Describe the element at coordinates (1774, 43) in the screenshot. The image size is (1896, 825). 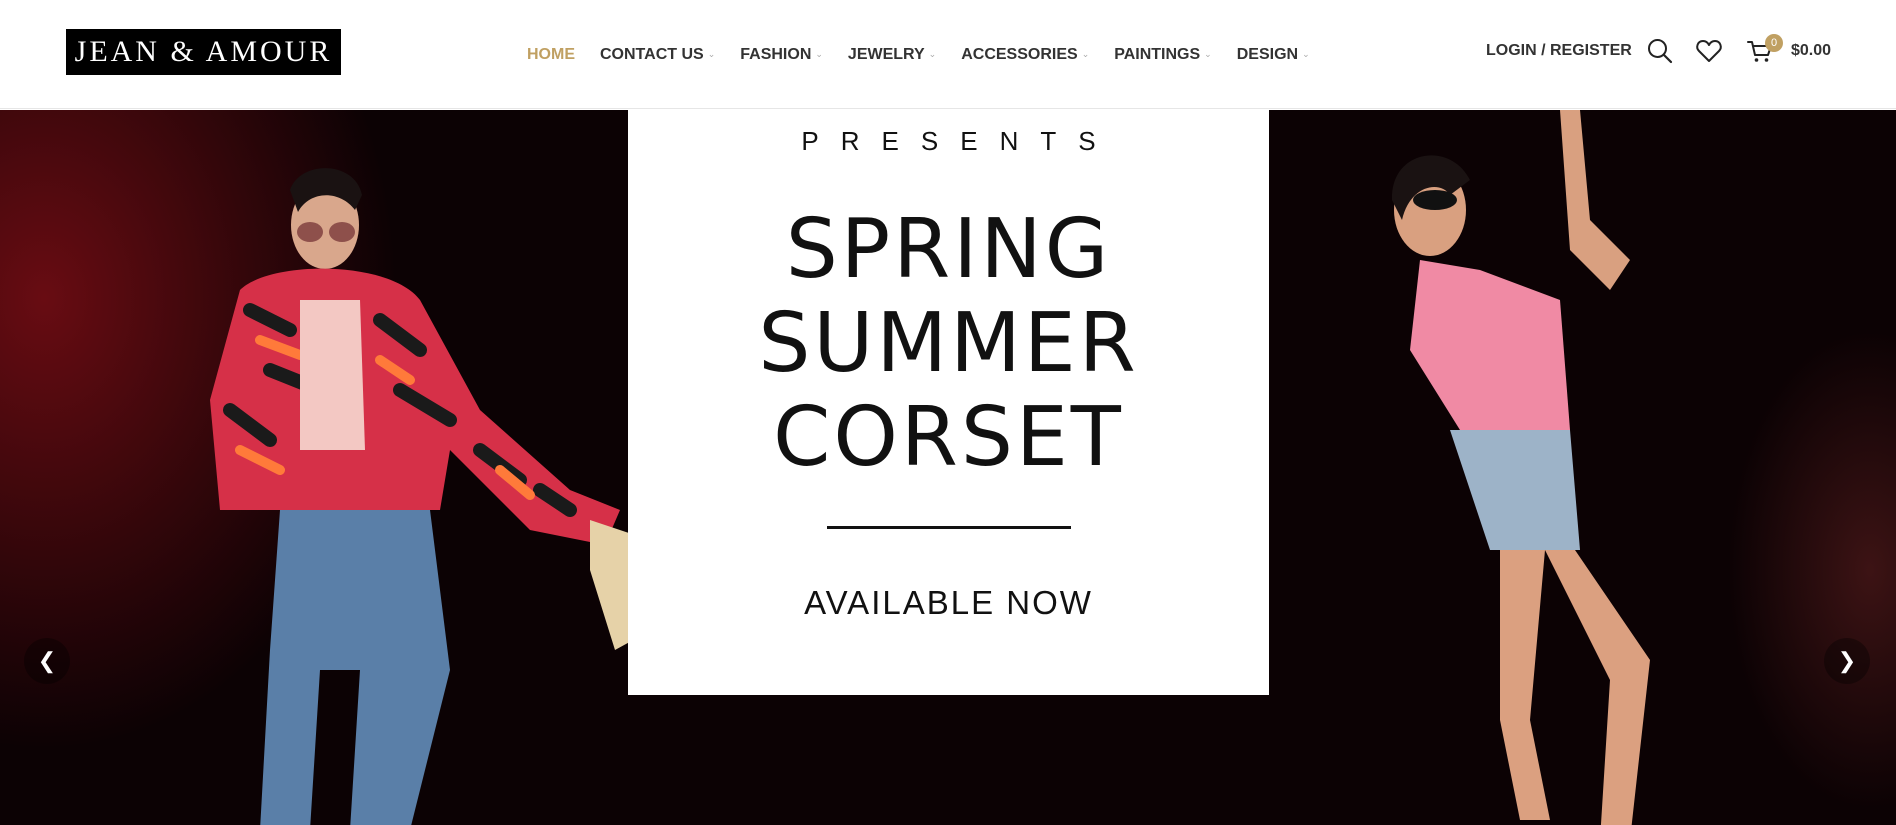
I see `cart-count-badge: 0` at that location.